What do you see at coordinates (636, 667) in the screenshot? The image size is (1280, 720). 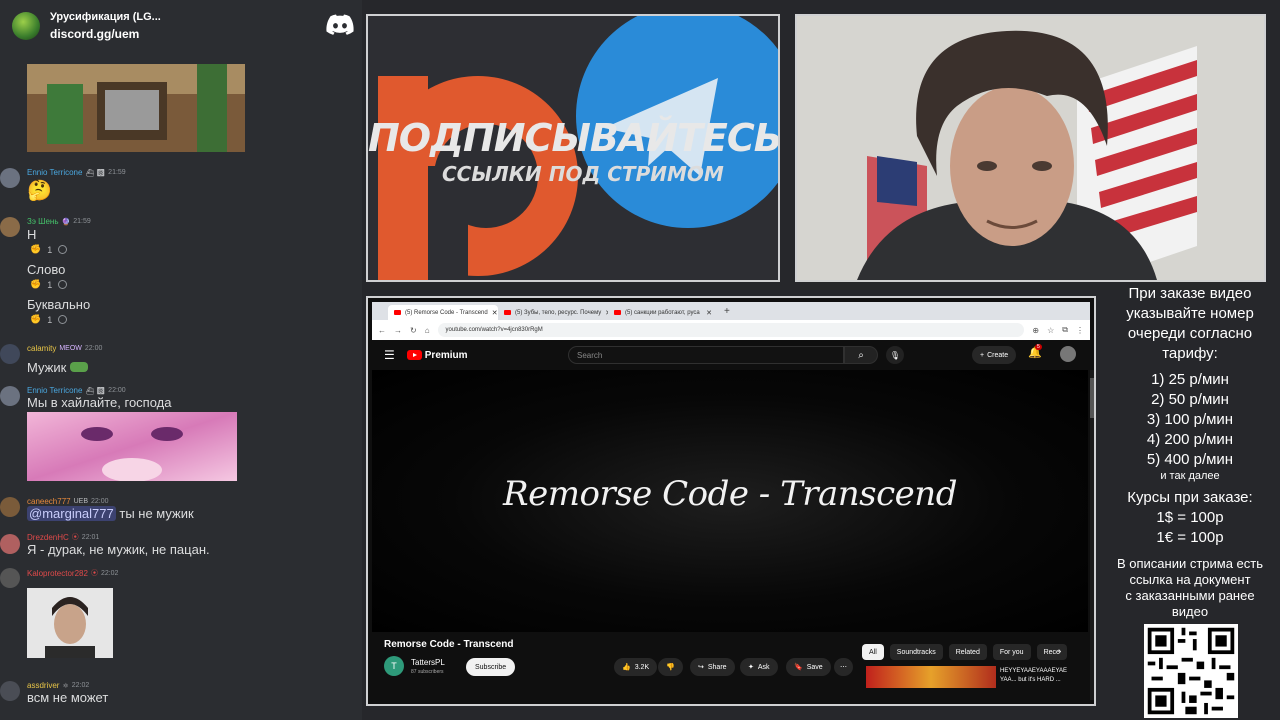 I see `like-button: 👍 3.2K` at bounding box center [636, 667].